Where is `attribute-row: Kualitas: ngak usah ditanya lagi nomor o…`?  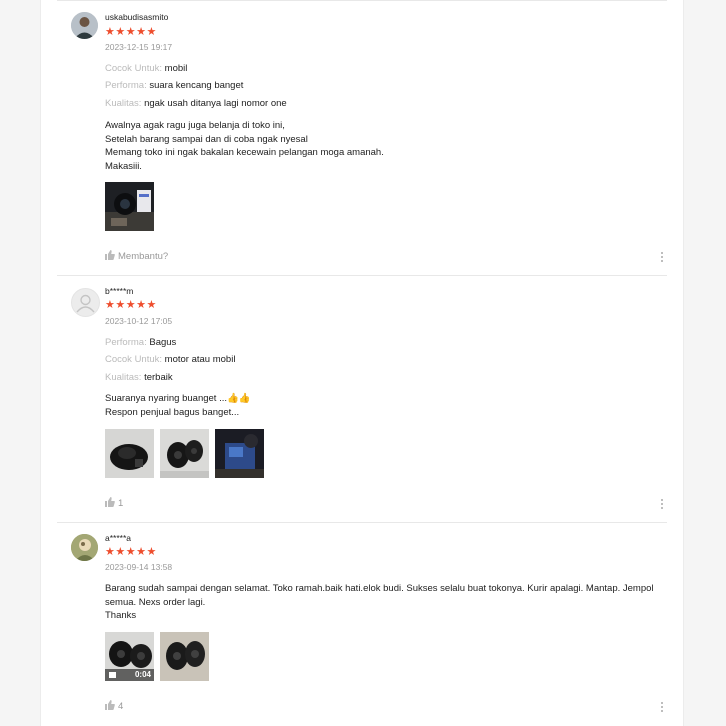
attribute-row: Kualitas: ngak usah ditanya lagi nomor o… is located at coordinates (196, 103).